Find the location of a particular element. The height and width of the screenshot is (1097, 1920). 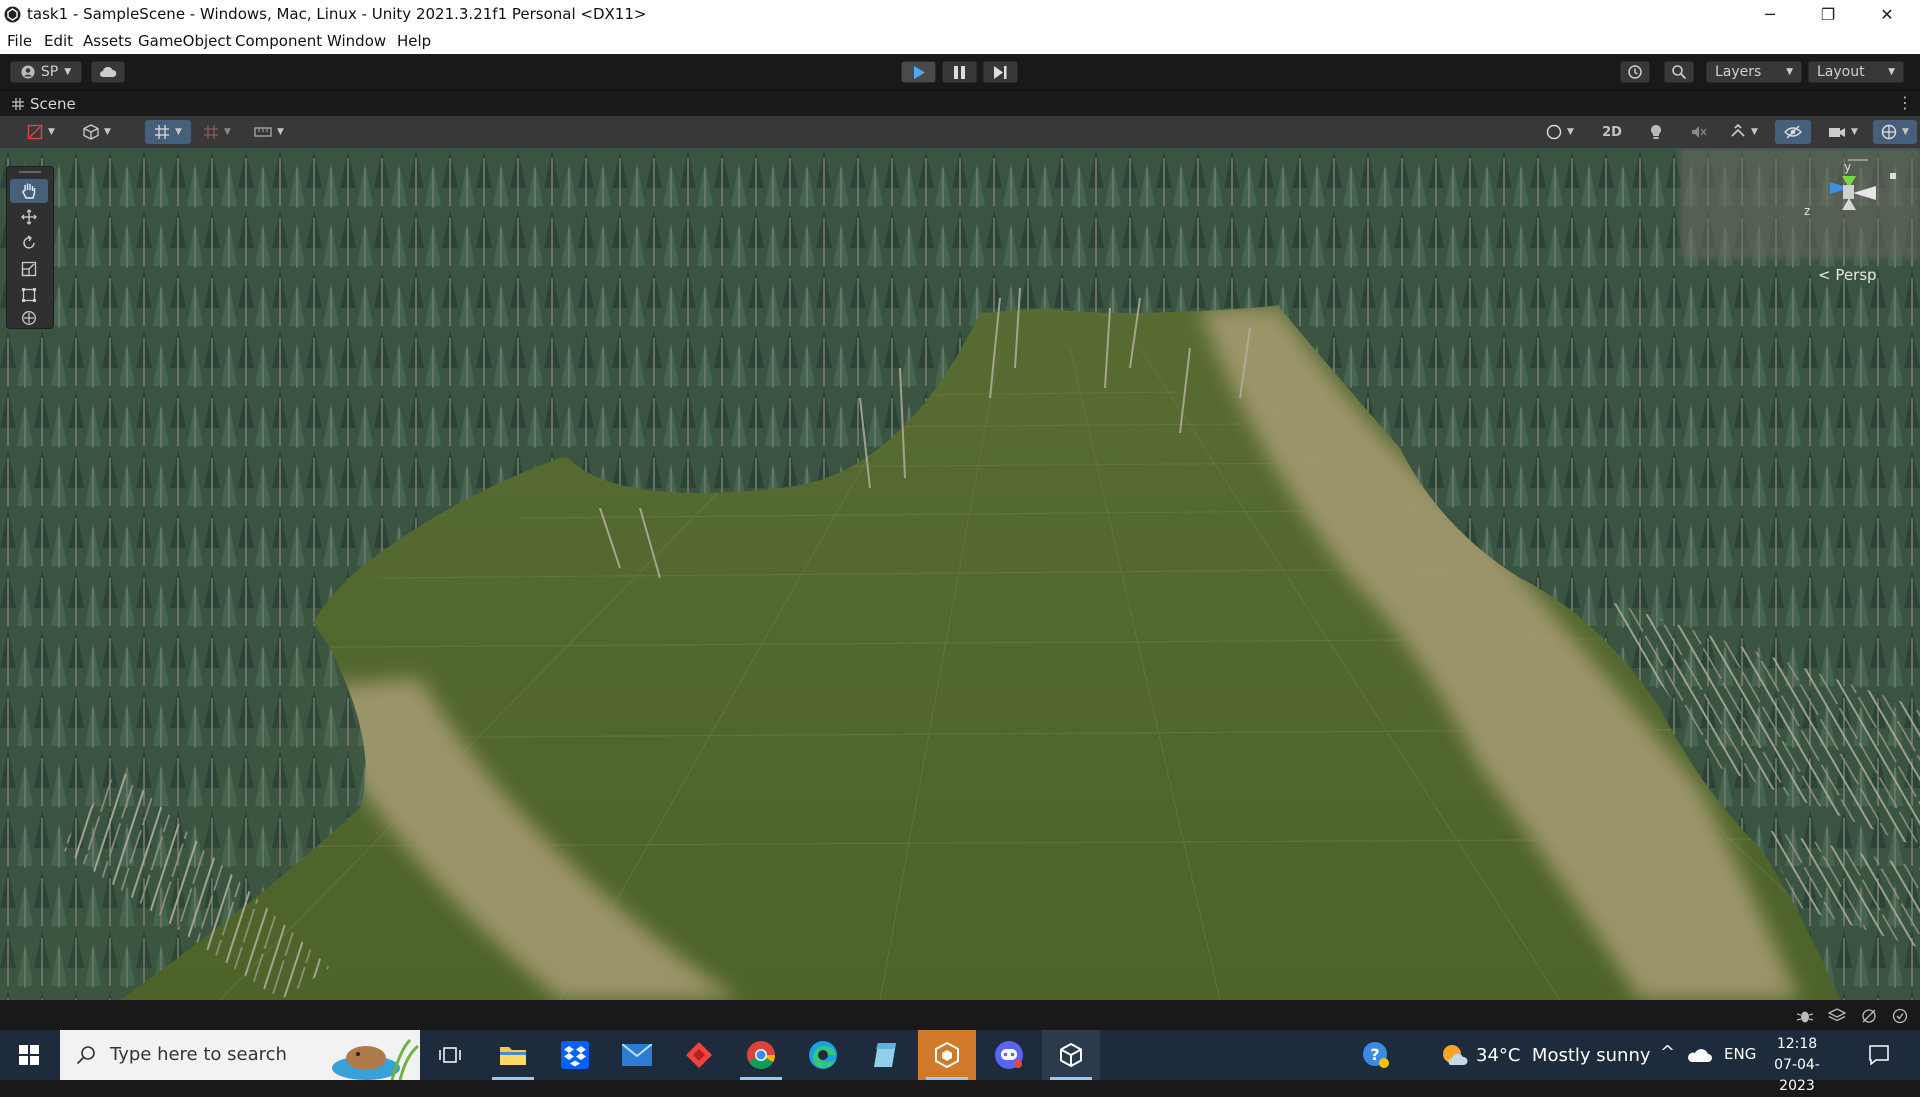

history-icon is located at coordinates (1635, 72).